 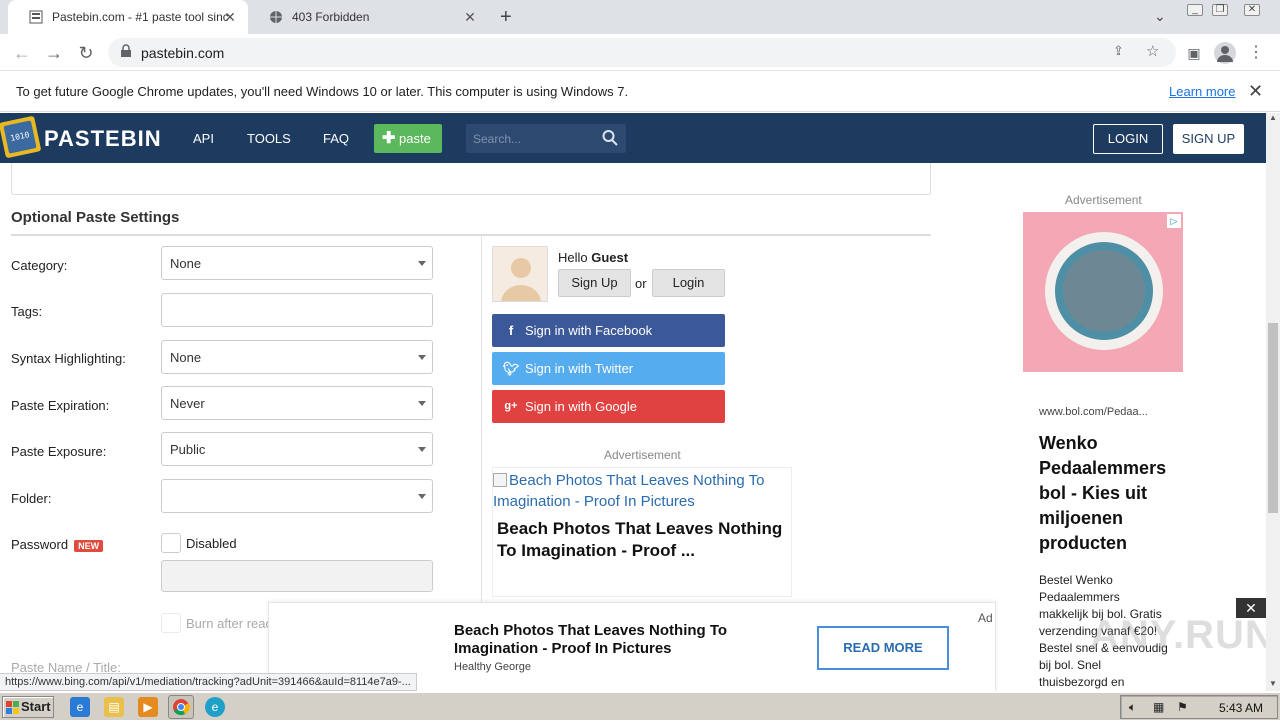 What do you see at coordinates (297, 357) in the screenshot?
I see `syntax-select: None` at bounding box center [297, 357].